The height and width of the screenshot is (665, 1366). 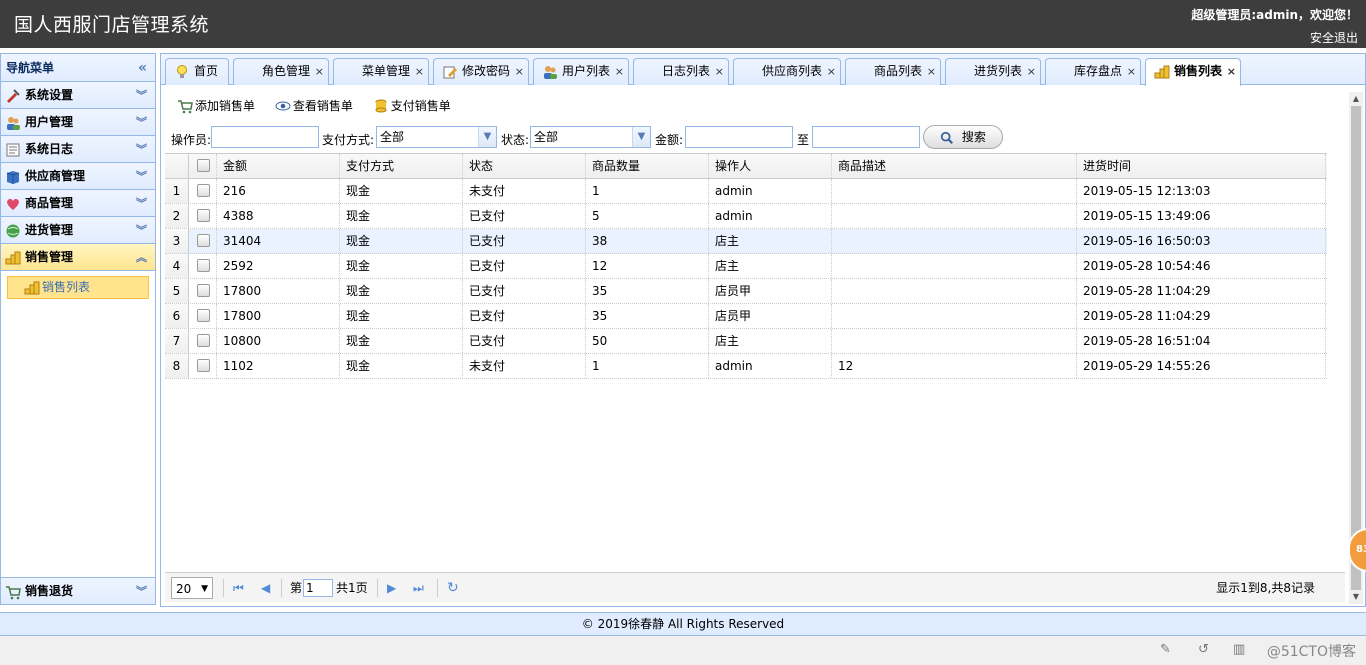 I want to click on bottom-bar: ✎ ↺ ▥ @51CTO博客, so click(x=683, y=650).